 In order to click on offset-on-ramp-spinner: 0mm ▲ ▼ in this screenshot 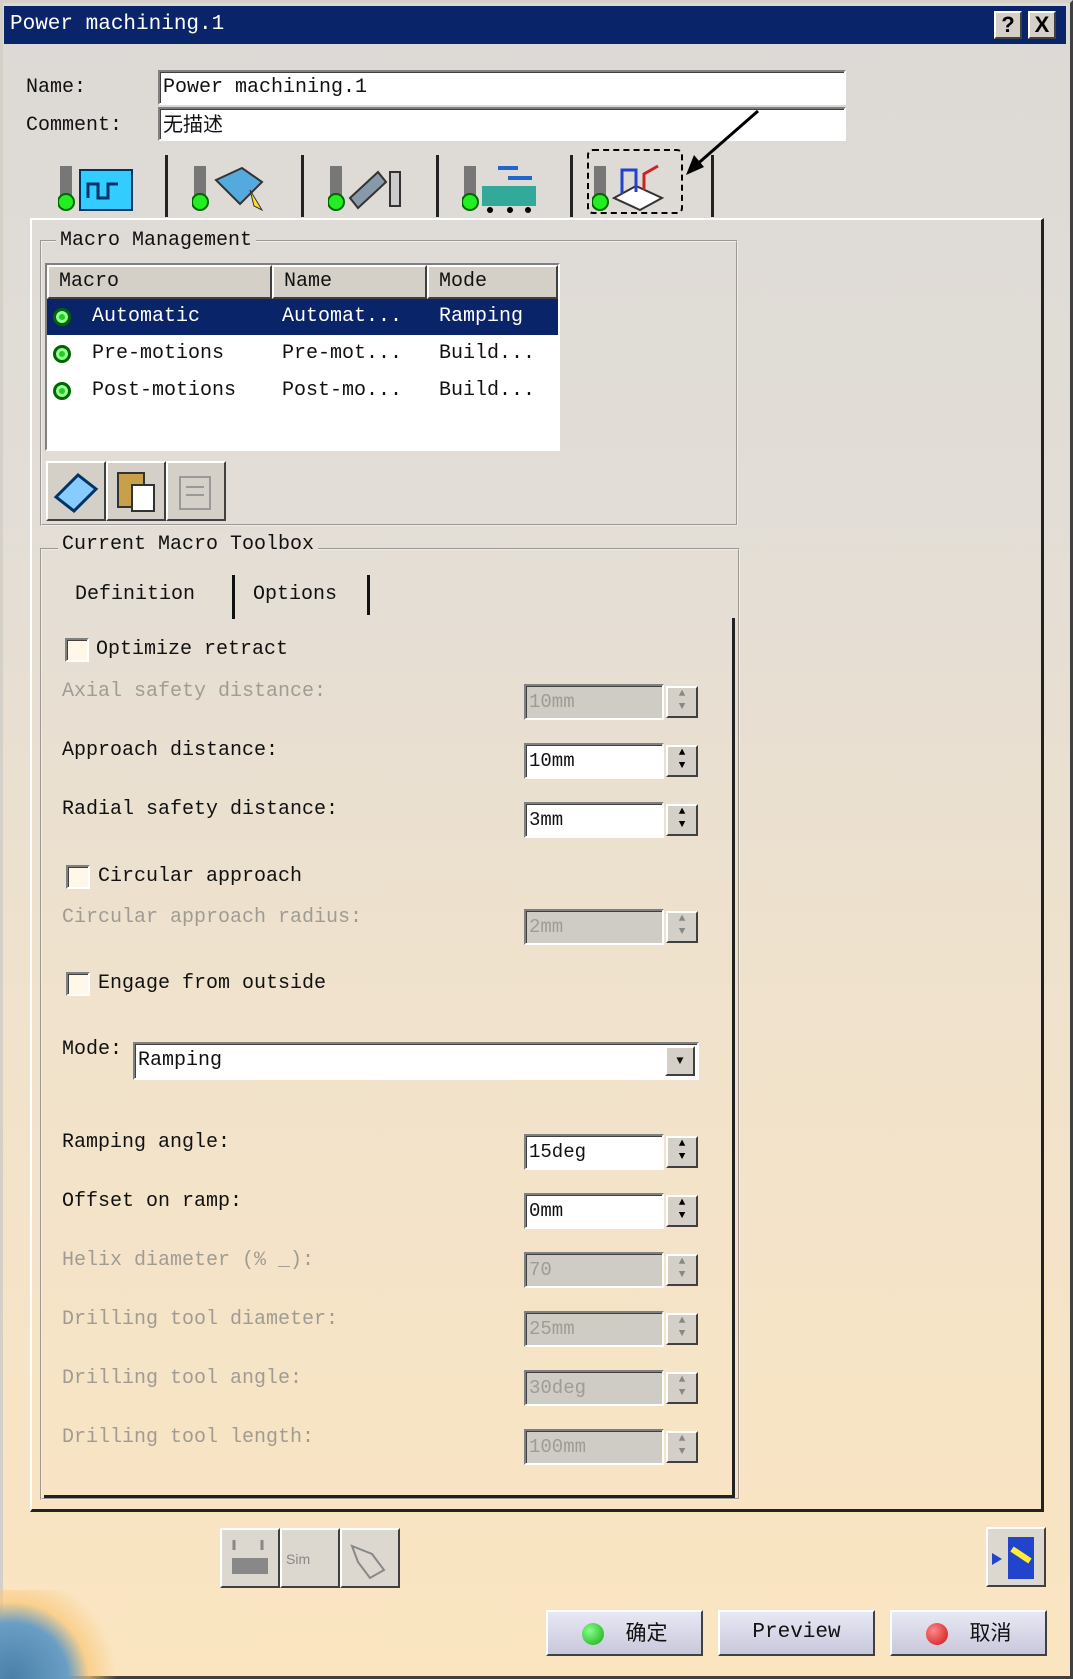, I will do `click(612, 1211)`.